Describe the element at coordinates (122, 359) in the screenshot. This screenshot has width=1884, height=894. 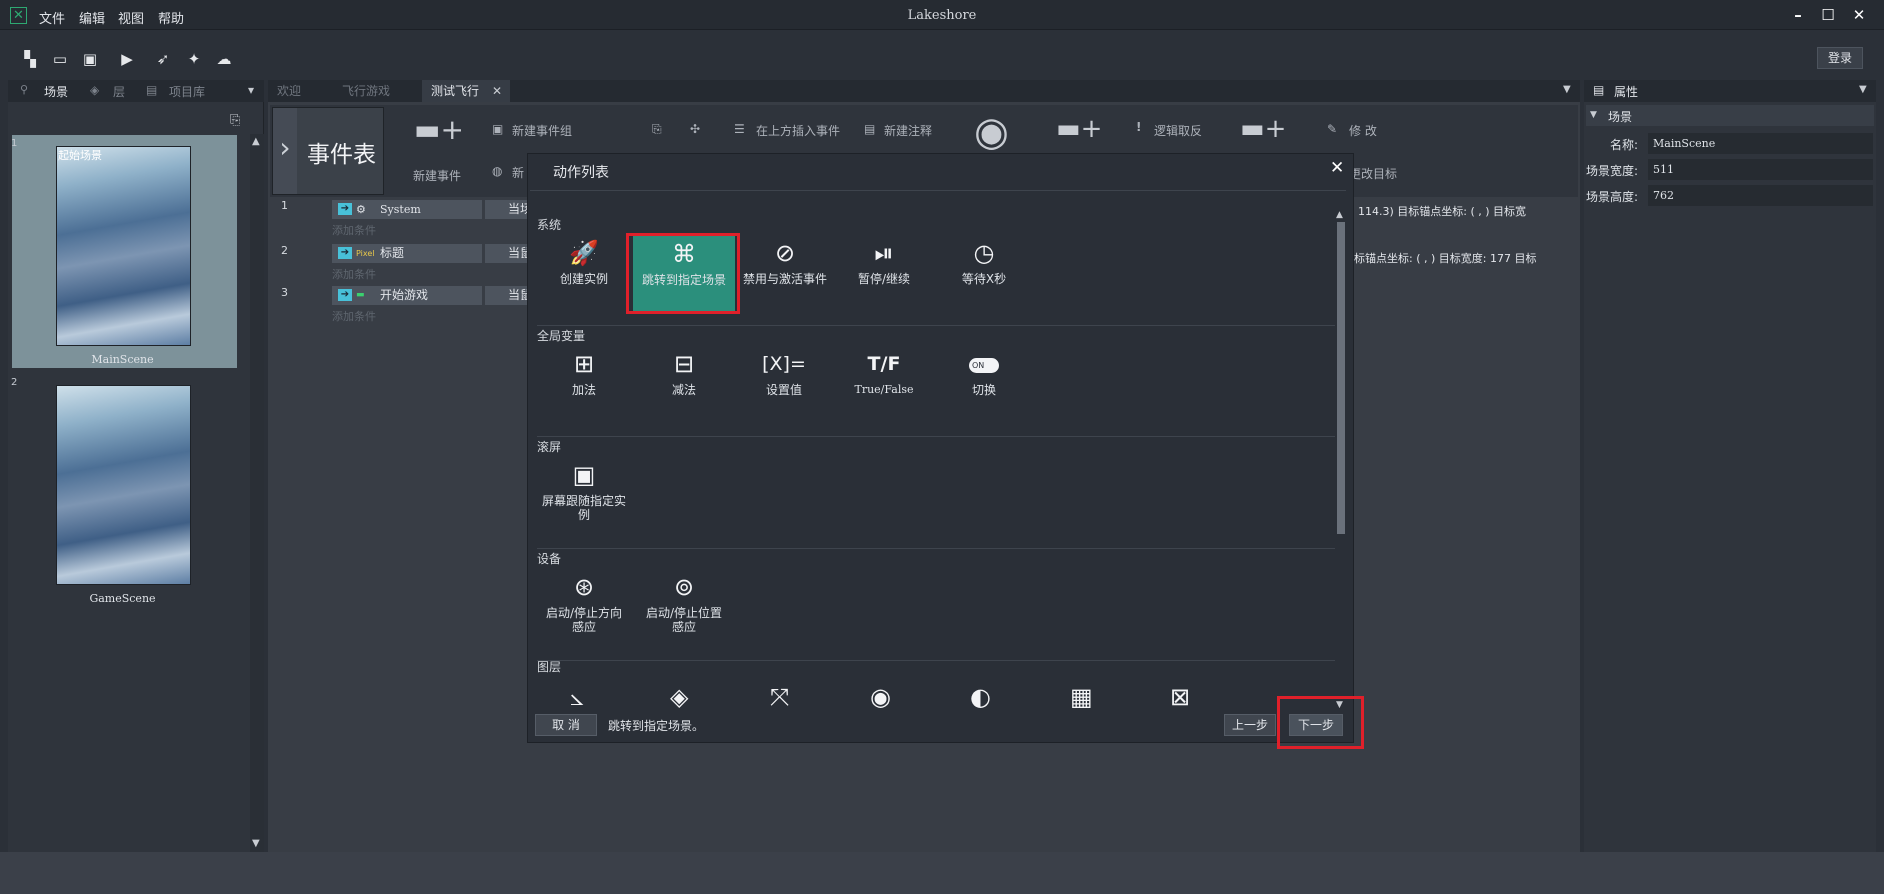
I see `scene-label: MainScene` at that location.